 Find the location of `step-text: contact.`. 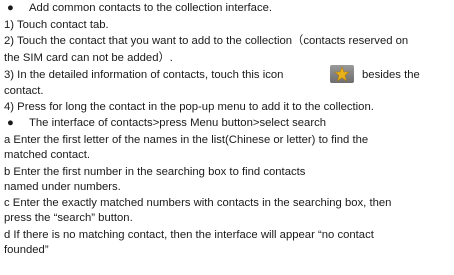

step-text: contact. is located at coordinates (24, 91).